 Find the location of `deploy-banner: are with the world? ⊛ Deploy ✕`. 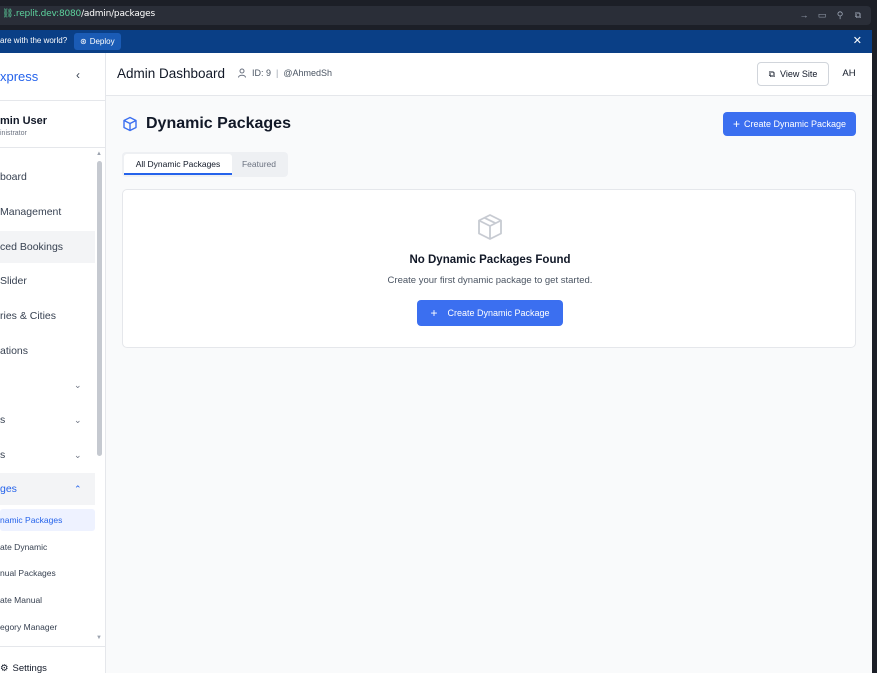

deploy-banner: are with the world? ⊛ Deploy ✕ is located at coordinates (436, 41).